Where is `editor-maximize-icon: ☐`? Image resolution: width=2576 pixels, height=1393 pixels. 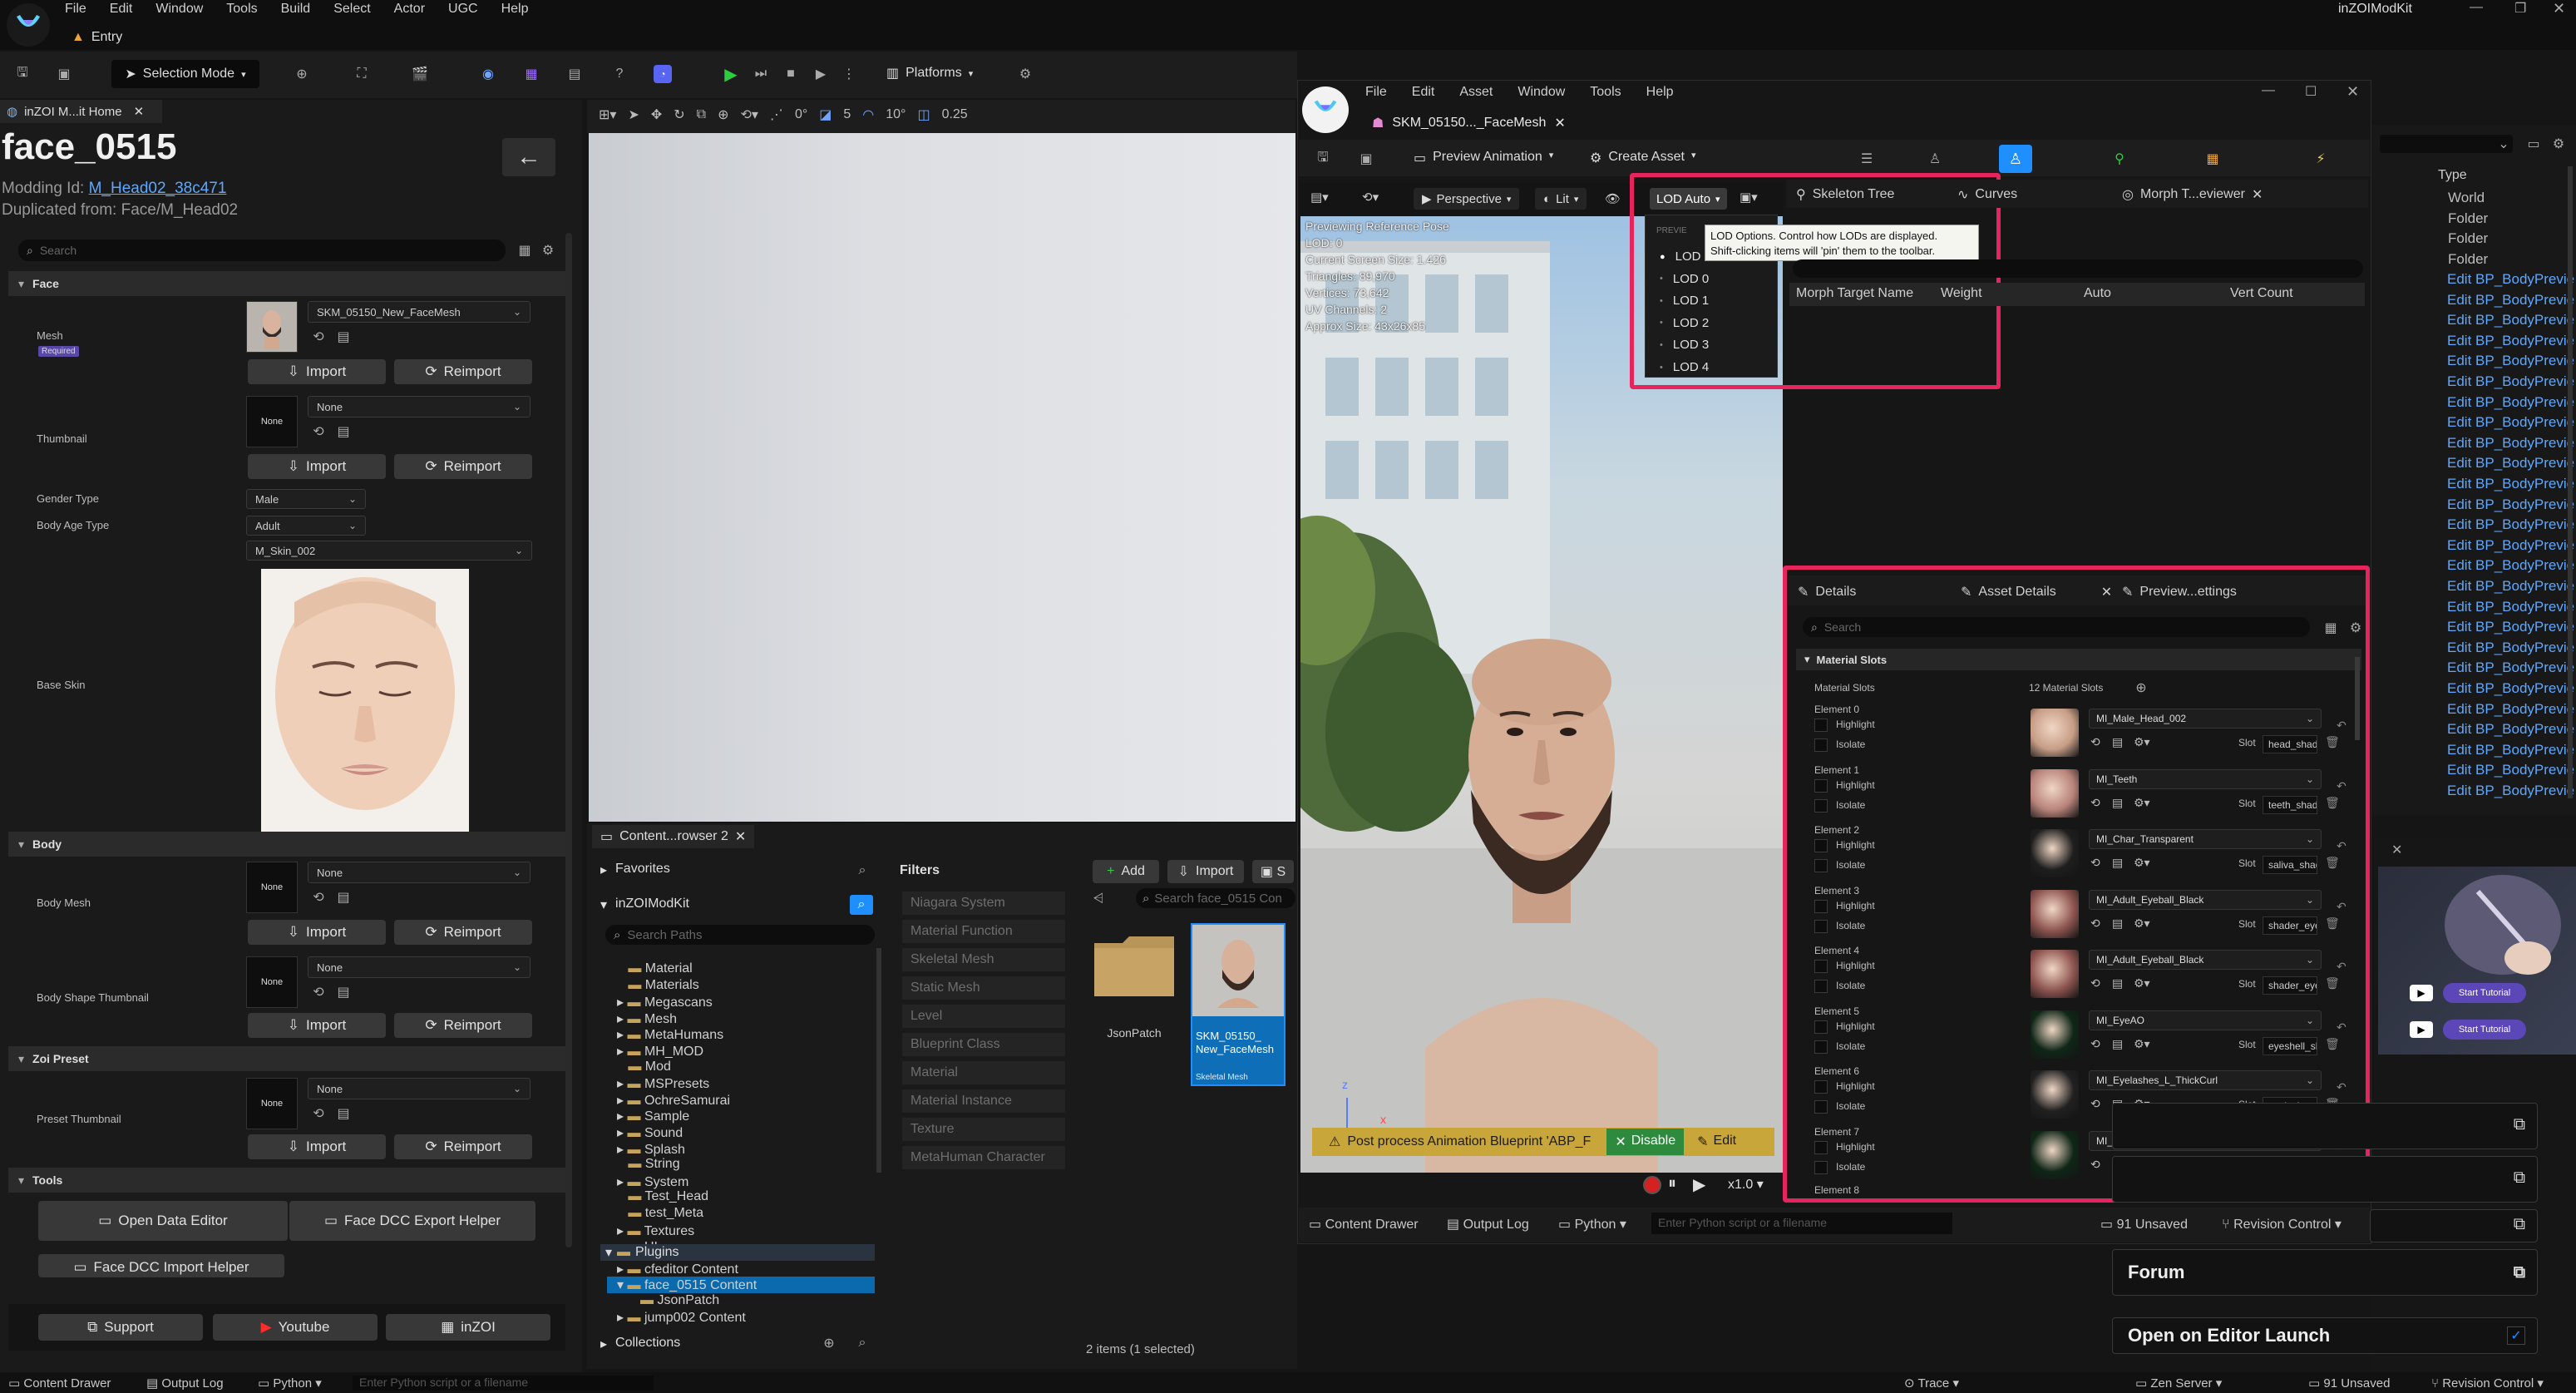
editor-maximize-icon: ☐ is located at coordinates (2311, 91).